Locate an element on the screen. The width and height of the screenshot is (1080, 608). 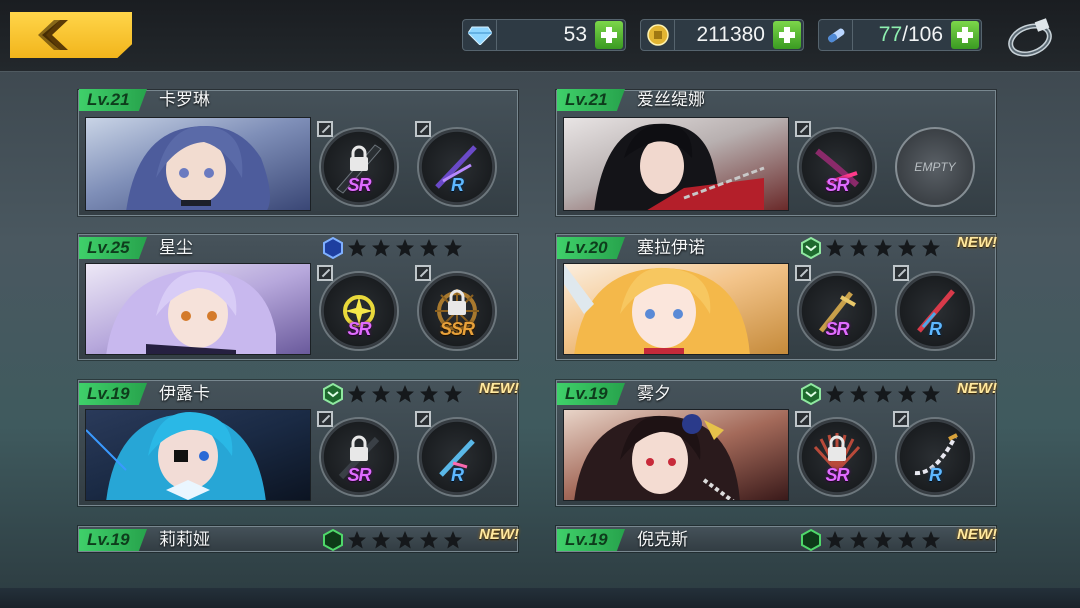
empty-slot: EMPTY is located at coordinates (935, 167).